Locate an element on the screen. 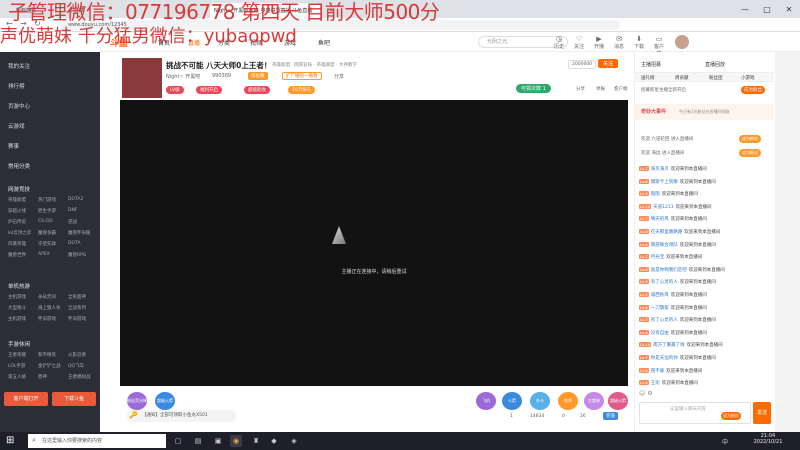 The width and height of the screenshot is (800, 450). chat-username: 在天那里路路路 is located at coordinates (667, 232).